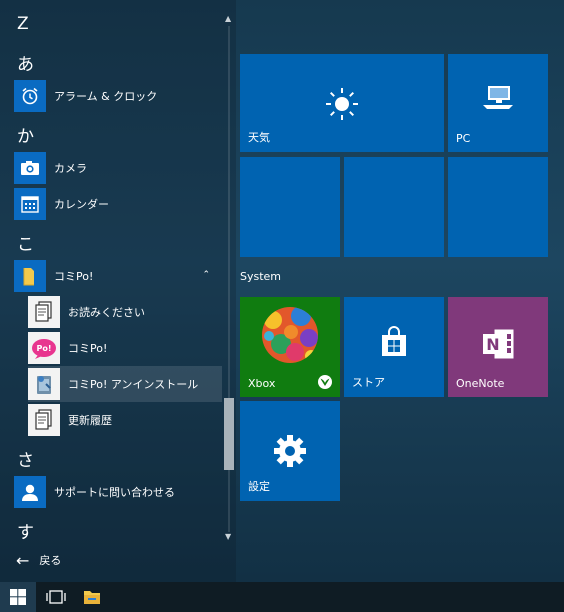  I want to click on tile-label: 天気, so click(259, 137).